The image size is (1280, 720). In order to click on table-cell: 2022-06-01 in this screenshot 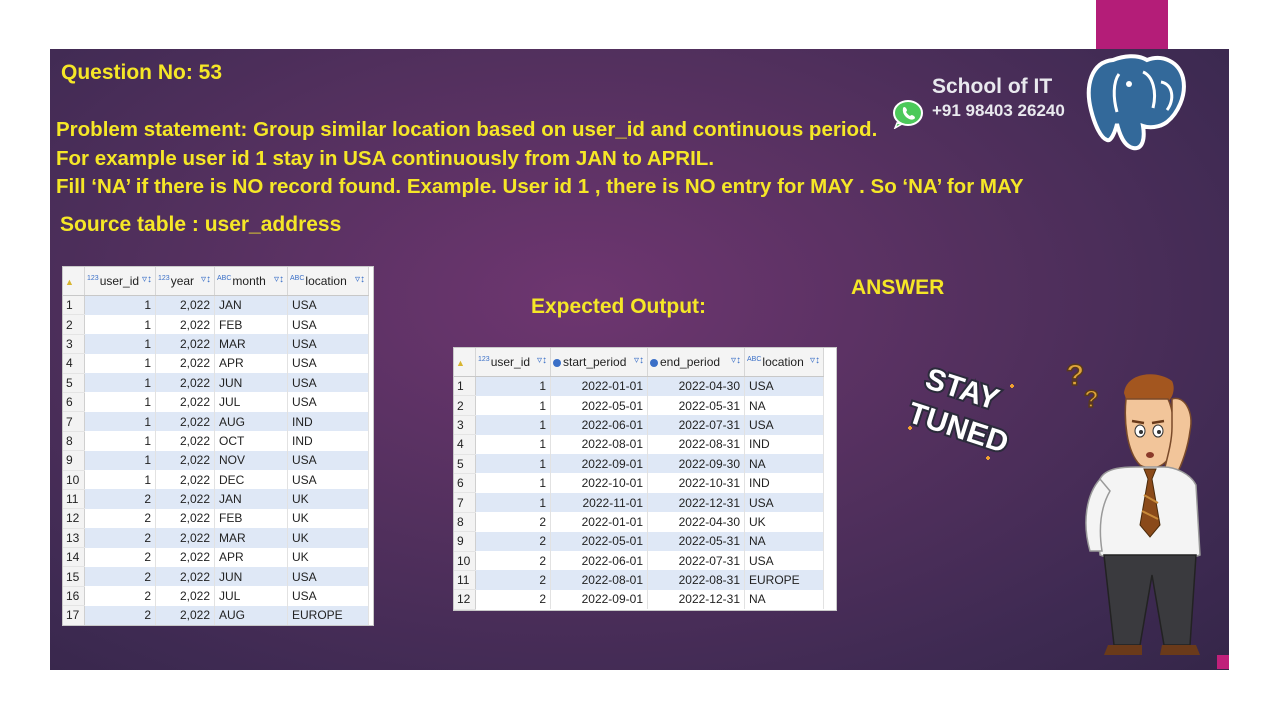, I will do `click(599, 561)`.